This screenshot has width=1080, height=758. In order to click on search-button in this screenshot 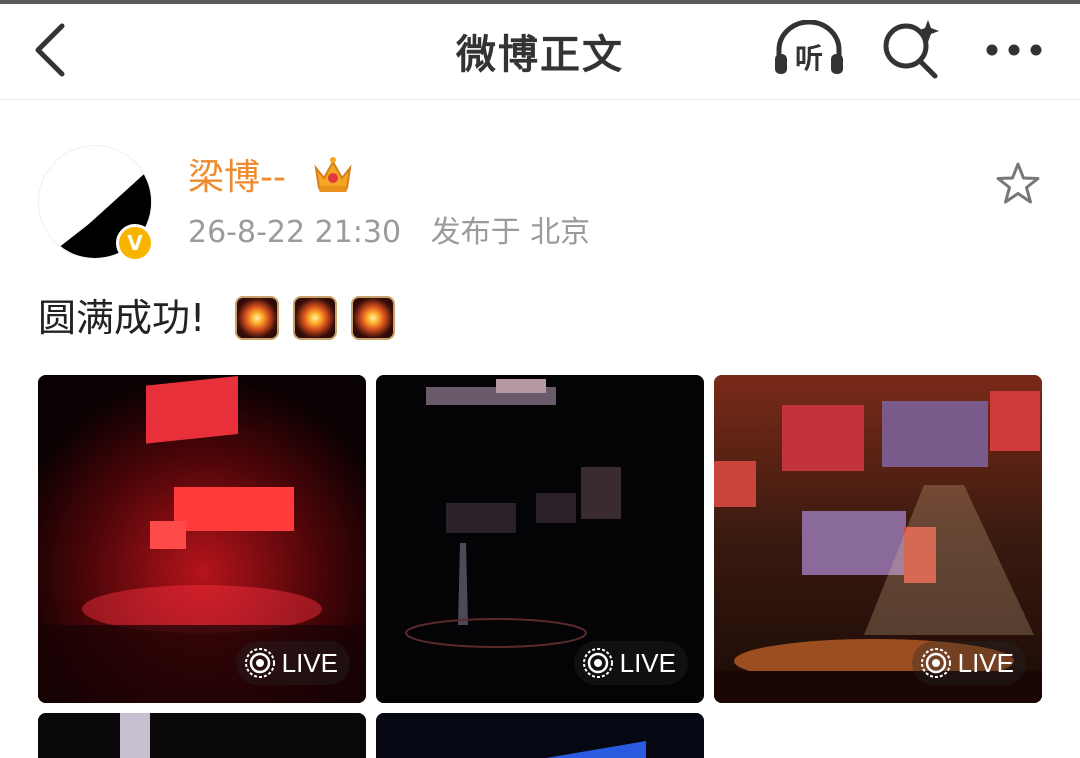, I will do `click(911, 49)`.